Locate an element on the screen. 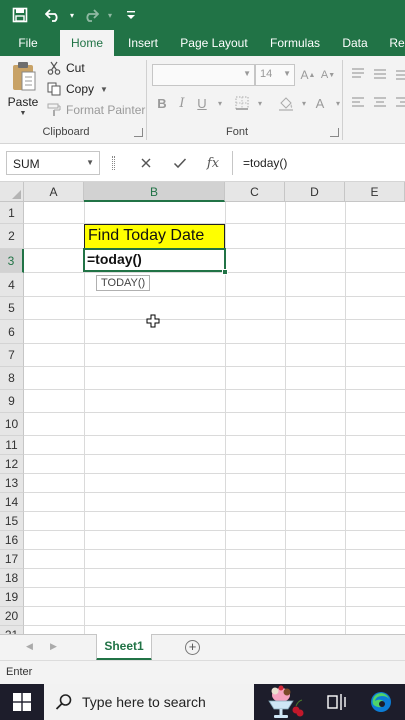 This screenshot has width=405, height=720. align-left-icon is located at coordinates (358, 103).